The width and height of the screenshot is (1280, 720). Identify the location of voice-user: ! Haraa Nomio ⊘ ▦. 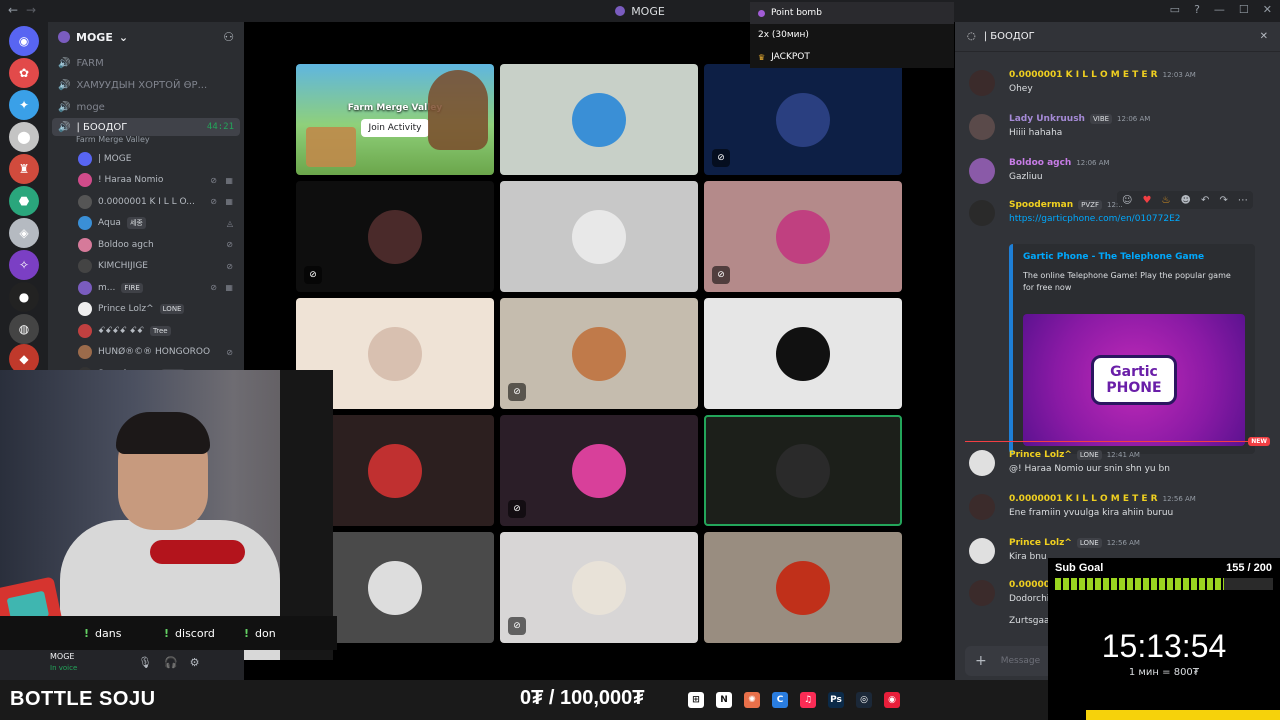
(146, 181).